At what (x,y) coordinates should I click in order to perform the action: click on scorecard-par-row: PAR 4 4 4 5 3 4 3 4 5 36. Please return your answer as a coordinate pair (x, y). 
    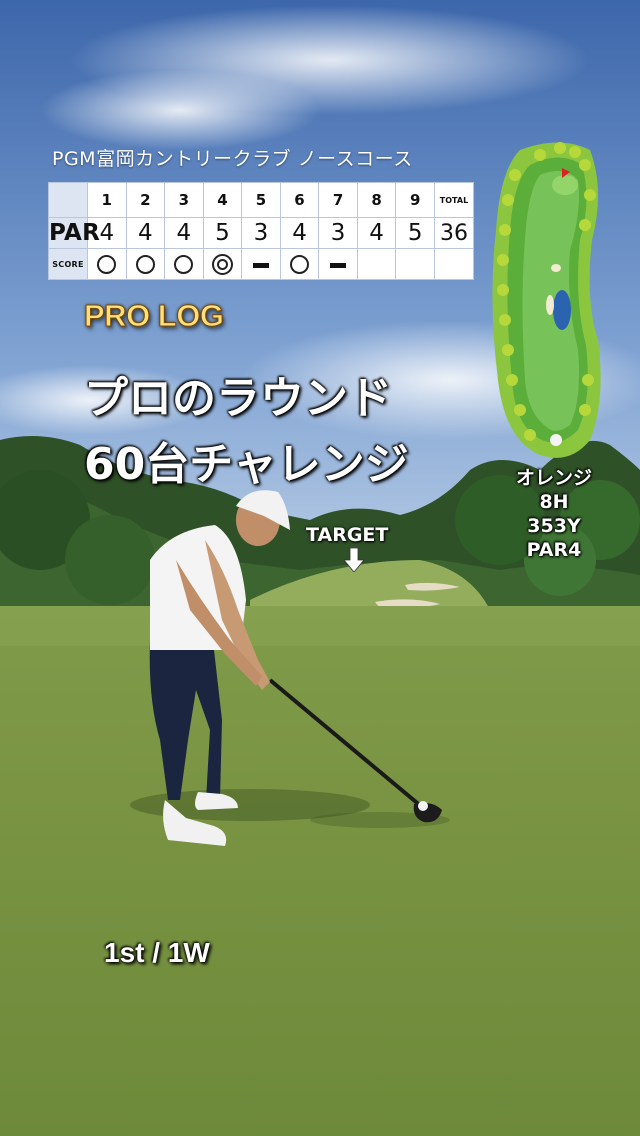
    Looking at the image, I should click on (261, 233).